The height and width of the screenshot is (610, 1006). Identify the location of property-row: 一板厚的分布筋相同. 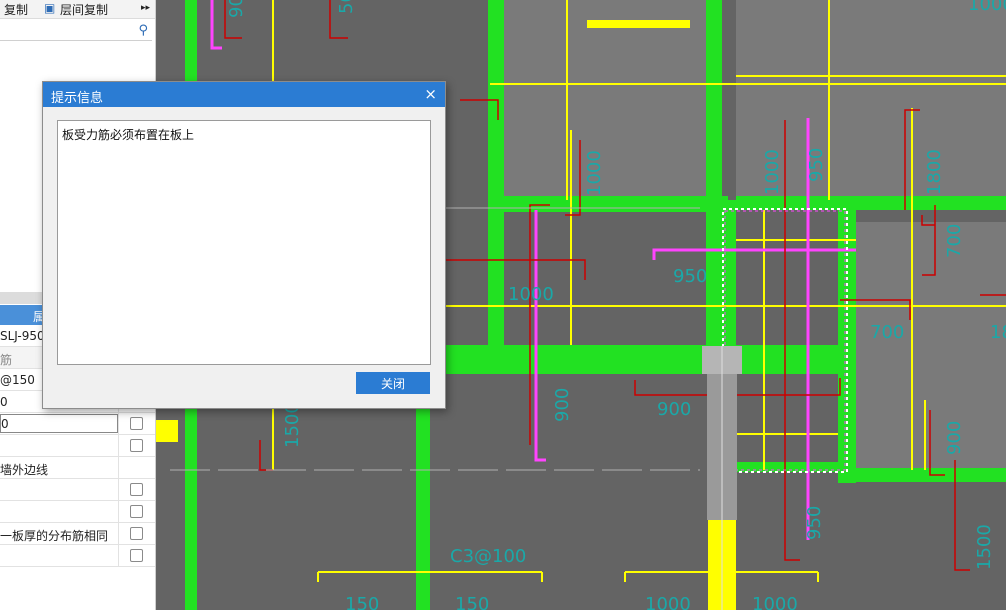
(77, 534).